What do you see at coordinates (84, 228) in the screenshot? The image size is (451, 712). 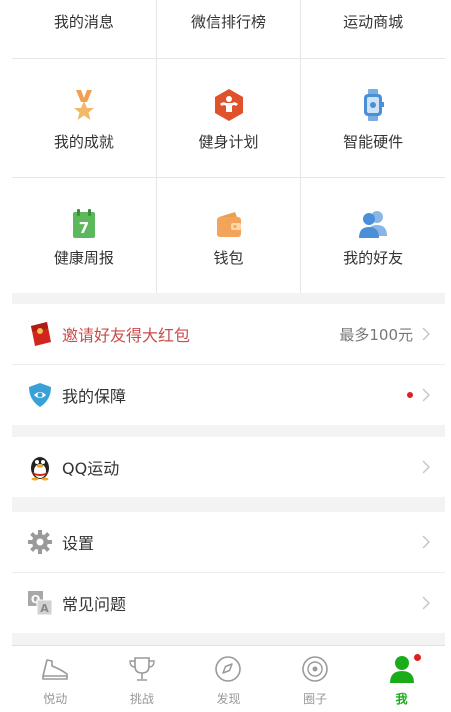 I see `calendar-day: 7` at bounding box center [84, 228].